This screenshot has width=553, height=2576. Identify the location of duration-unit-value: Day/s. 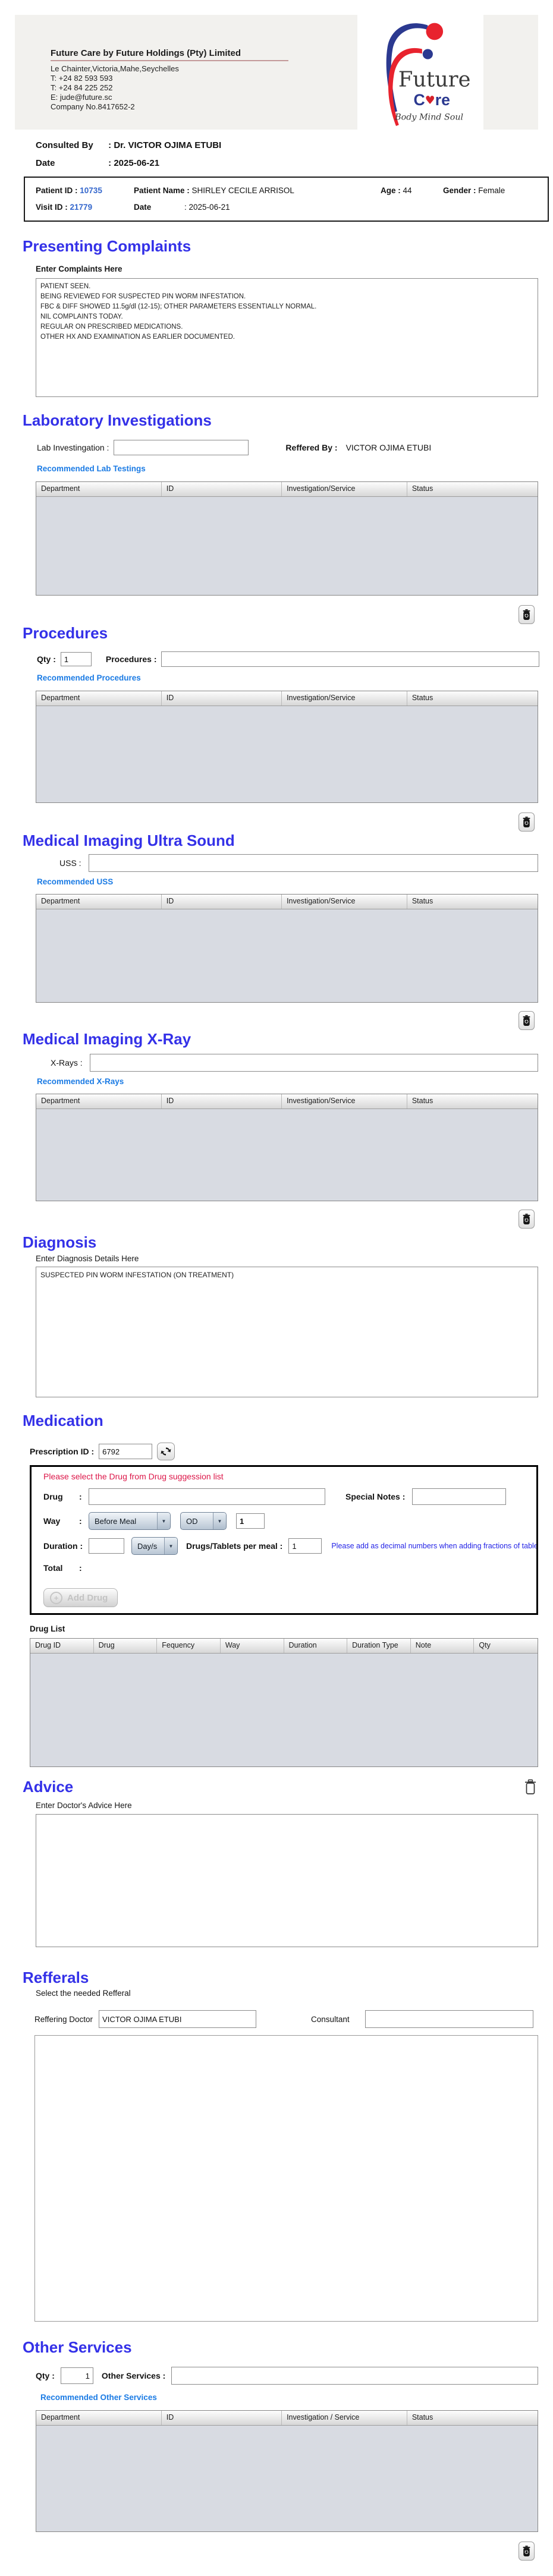
(147, 1546).